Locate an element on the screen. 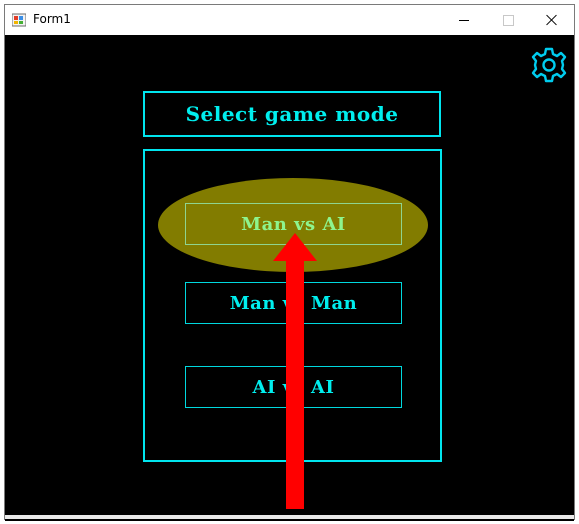 The image size is (579, 524). maximize-button is located at coordinates (508, 20).